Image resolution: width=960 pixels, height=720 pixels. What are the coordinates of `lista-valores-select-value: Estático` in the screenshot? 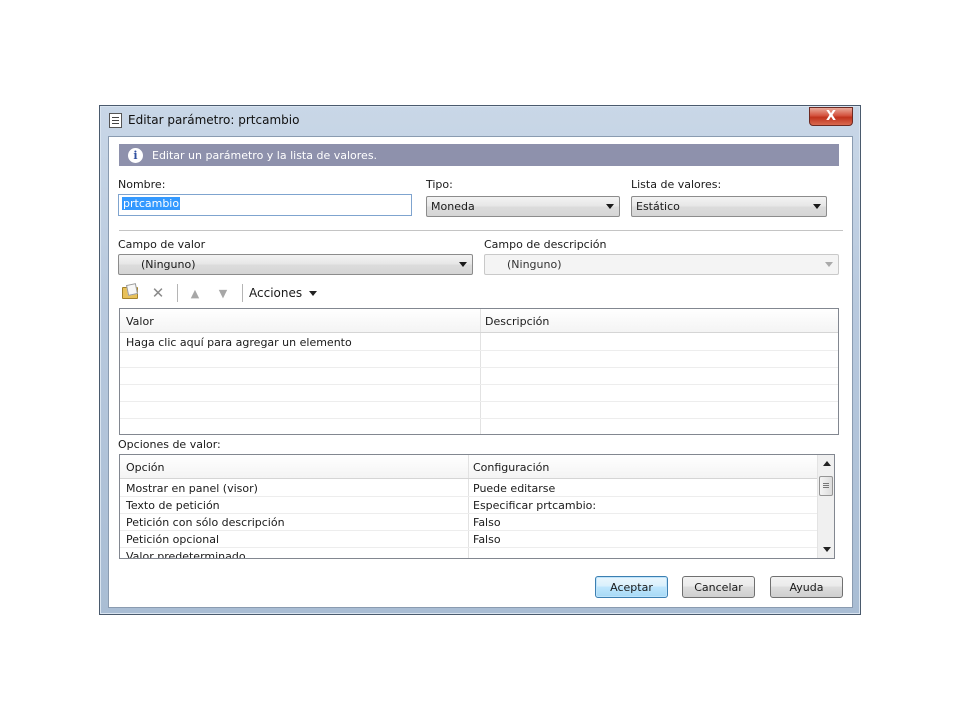 It's located at (658, 206).